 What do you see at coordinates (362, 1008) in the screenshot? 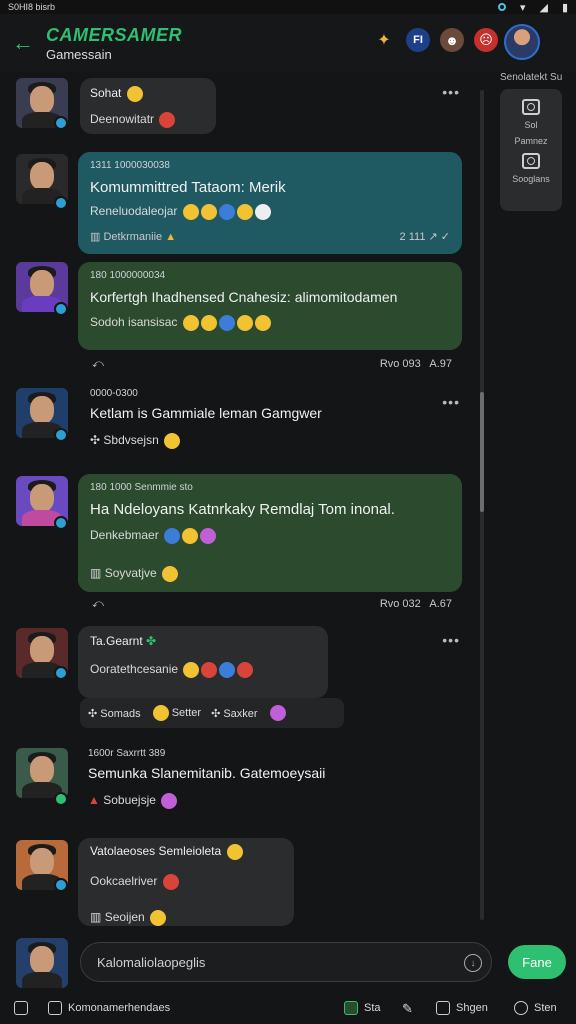
I see `bottom-item-sta: Sta` at bounding box center [362, 1008].